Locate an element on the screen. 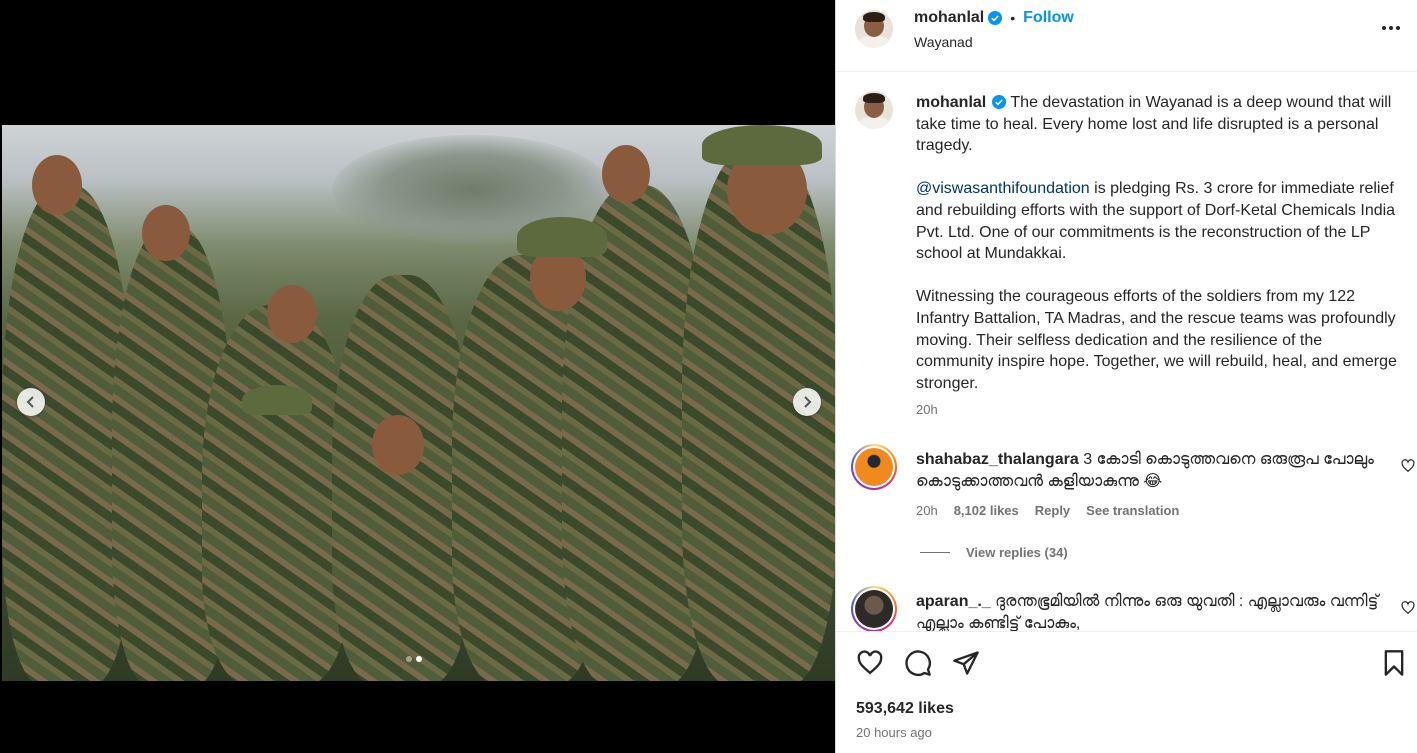 This screenshot has width=1417, height=753. avatar is located at coordinates (874, 29).